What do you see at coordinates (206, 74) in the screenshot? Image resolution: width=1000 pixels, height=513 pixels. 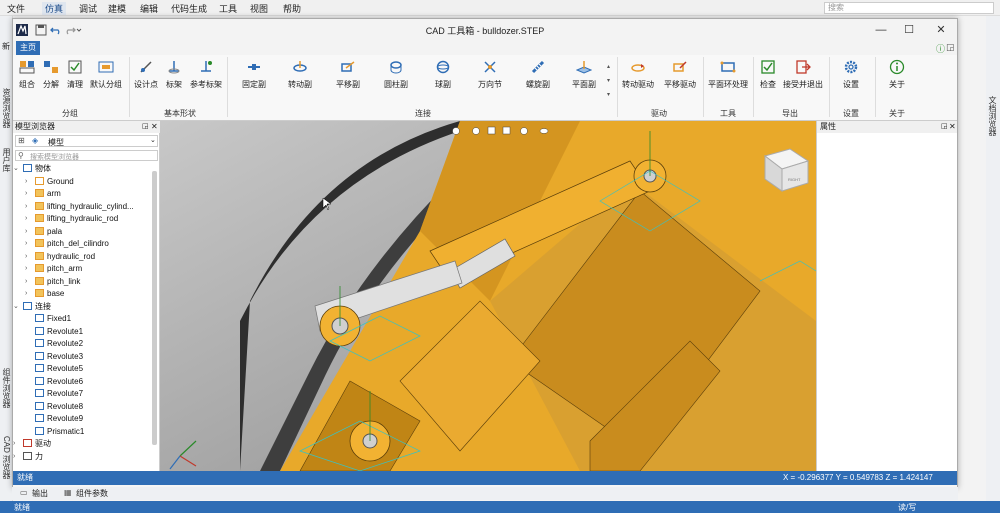 I see `reference-frame-button: 参考标架` at bounding box center [206, 74].